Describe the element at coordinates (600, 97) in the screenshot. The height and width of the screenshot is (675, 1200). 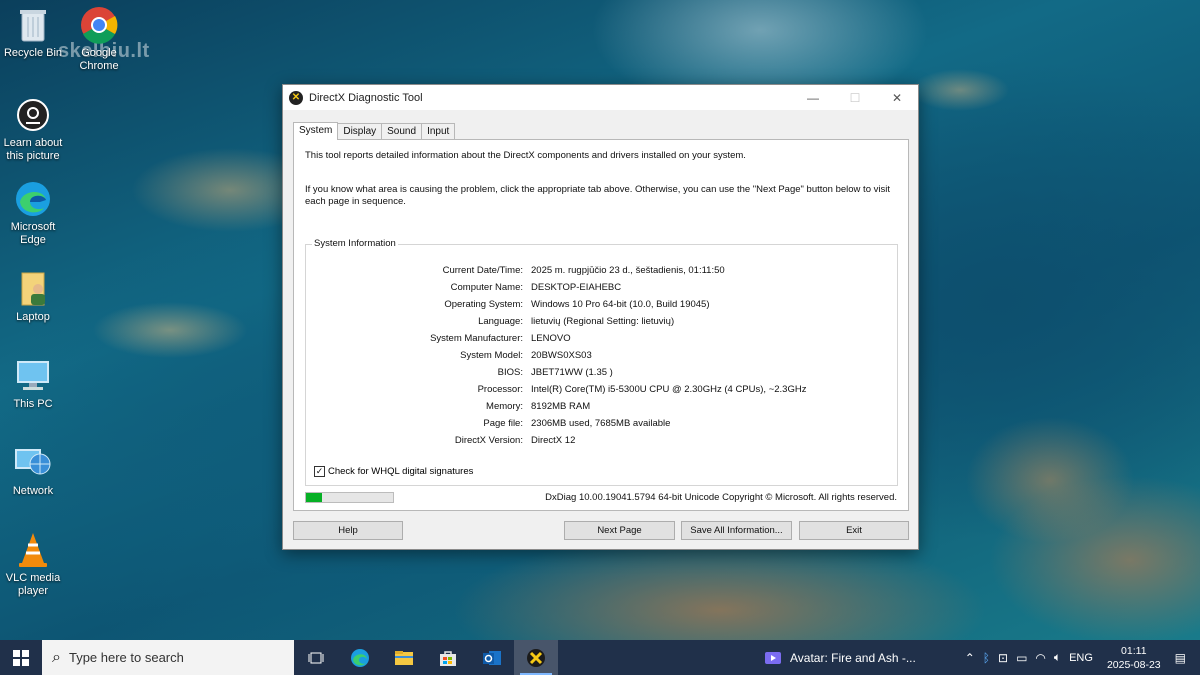
I see `title-bar: ✕ DirectX Diagnostic Tool — ☐ ✕` at that location.